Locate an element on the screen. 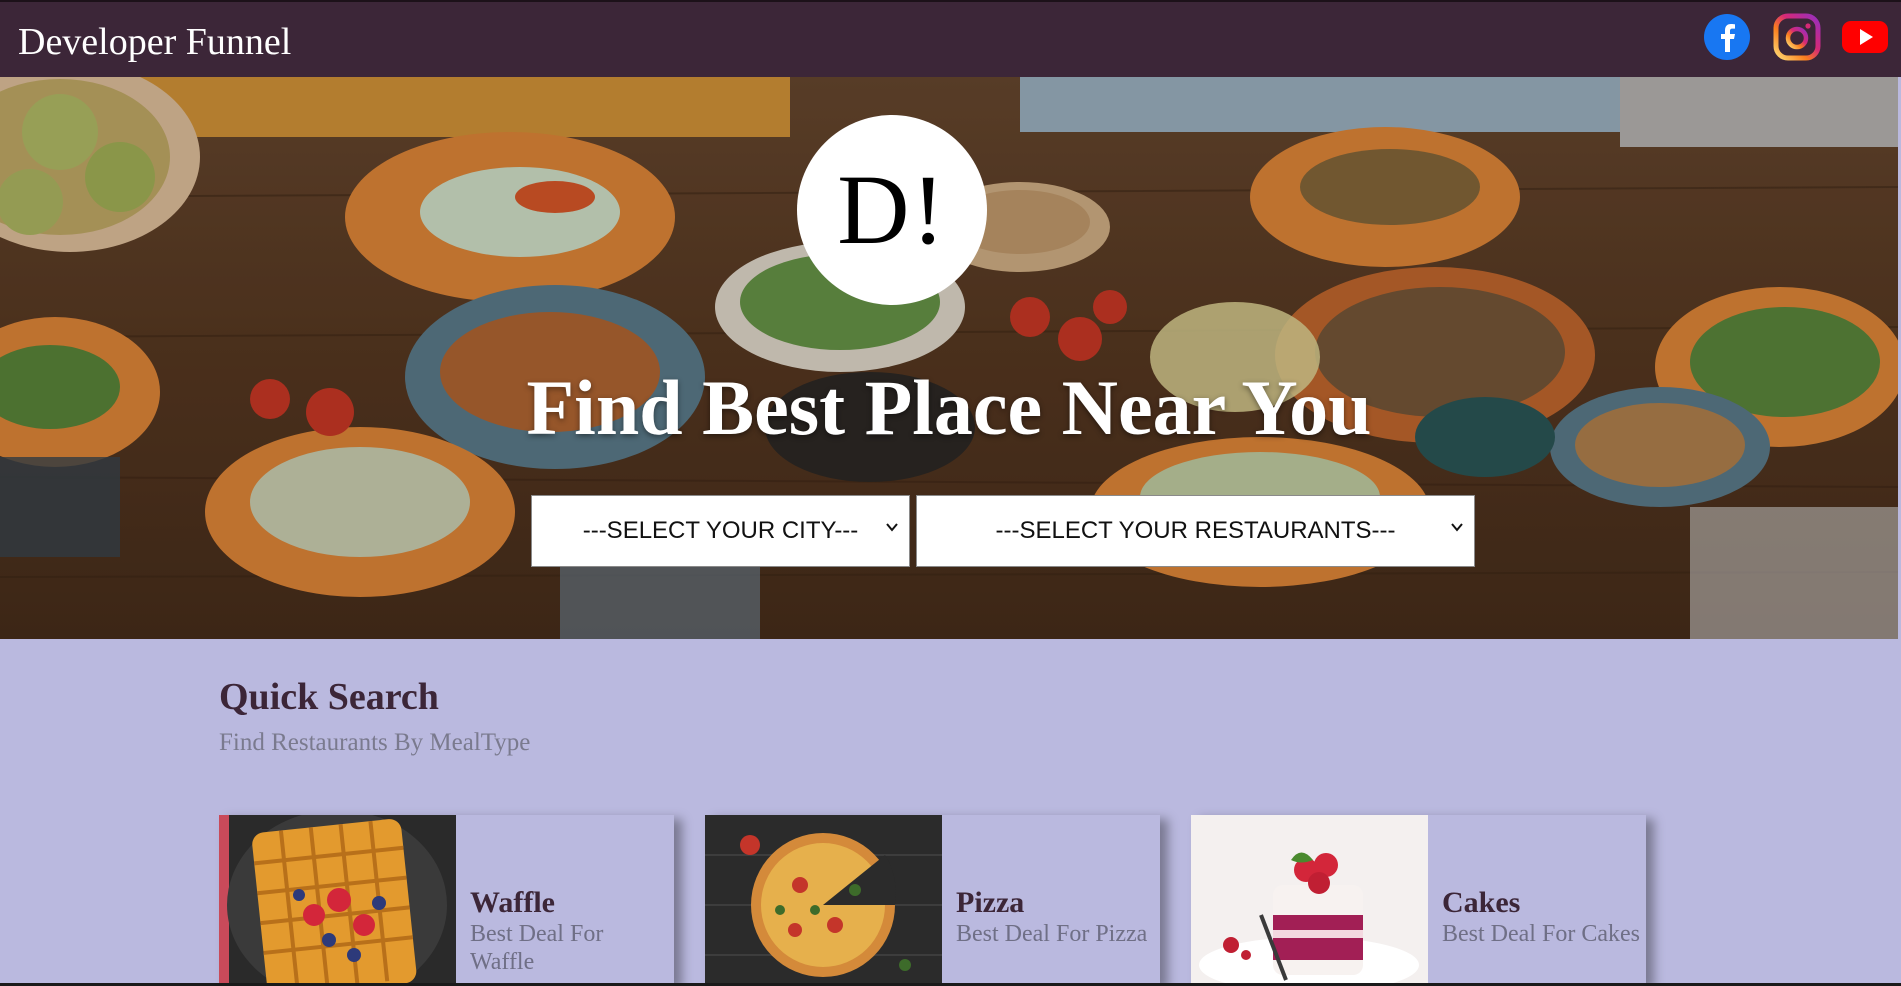 The image size is (1901, 986). restaurant-select: ---SELECT YOUR RESTAURANTS--- is located at coordinates (1195, 531).